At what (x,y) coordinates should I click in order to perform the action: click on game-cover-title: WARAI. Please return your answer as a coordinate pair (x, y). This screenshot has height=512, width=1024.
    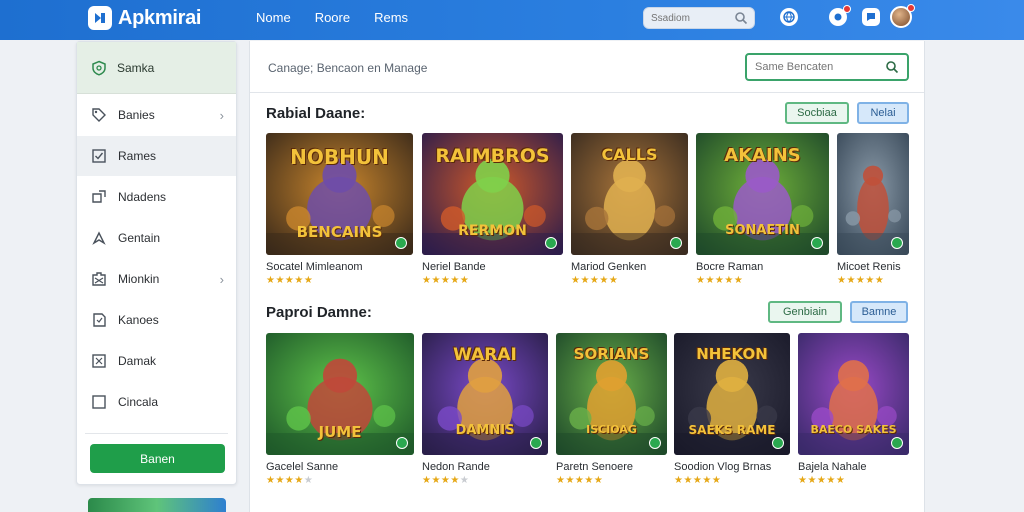
    Looking at the image, I should click on (485, 355).